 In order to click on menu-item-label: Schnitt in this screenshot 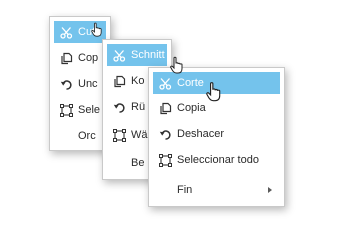, I will do `click(148, 55)`.